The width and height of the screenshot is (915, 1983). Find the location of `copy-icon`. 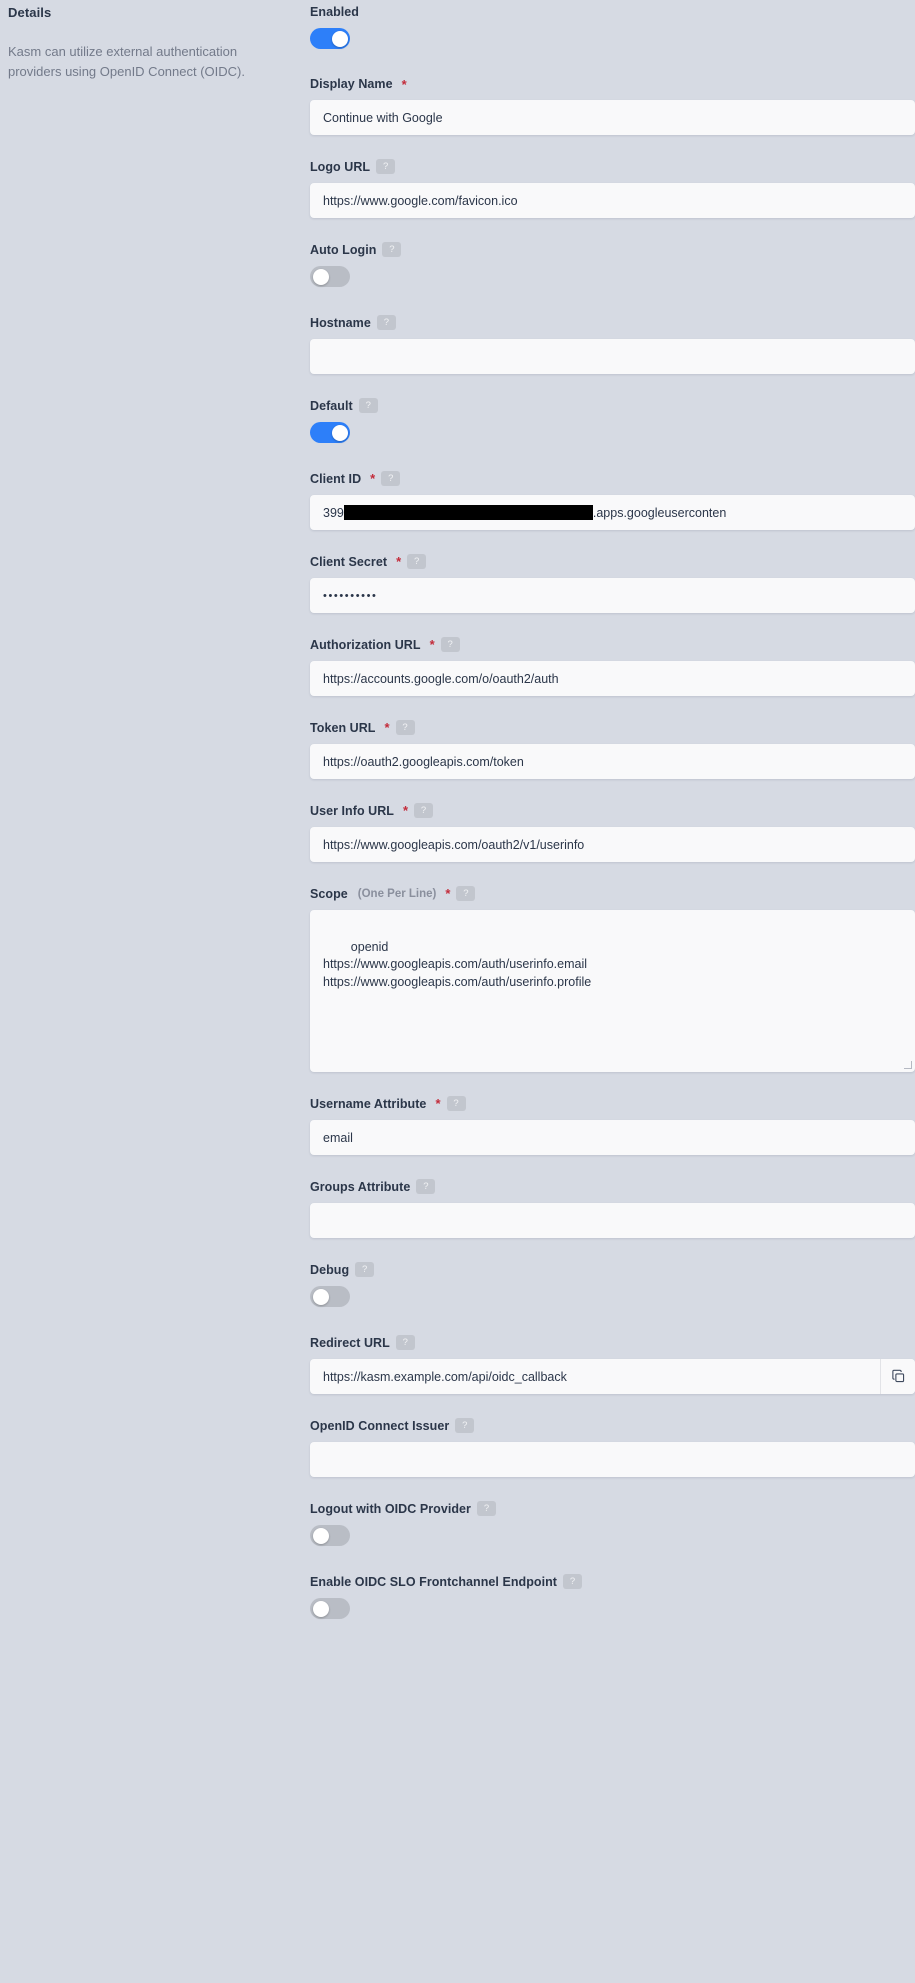

copy-icon is located at coordinates (897, 1376).